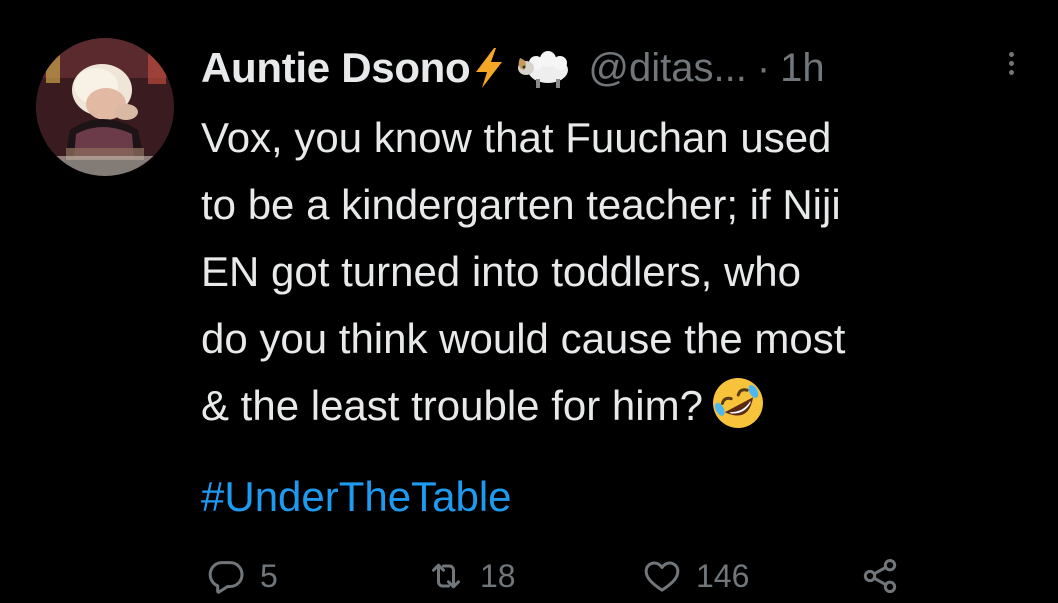 The image size is (1058, 603). What do you see at coordinates (356, 496) in the screenshot?
I see `hashtag-link: #UnderTheTable` at bounding box center [356, 496].